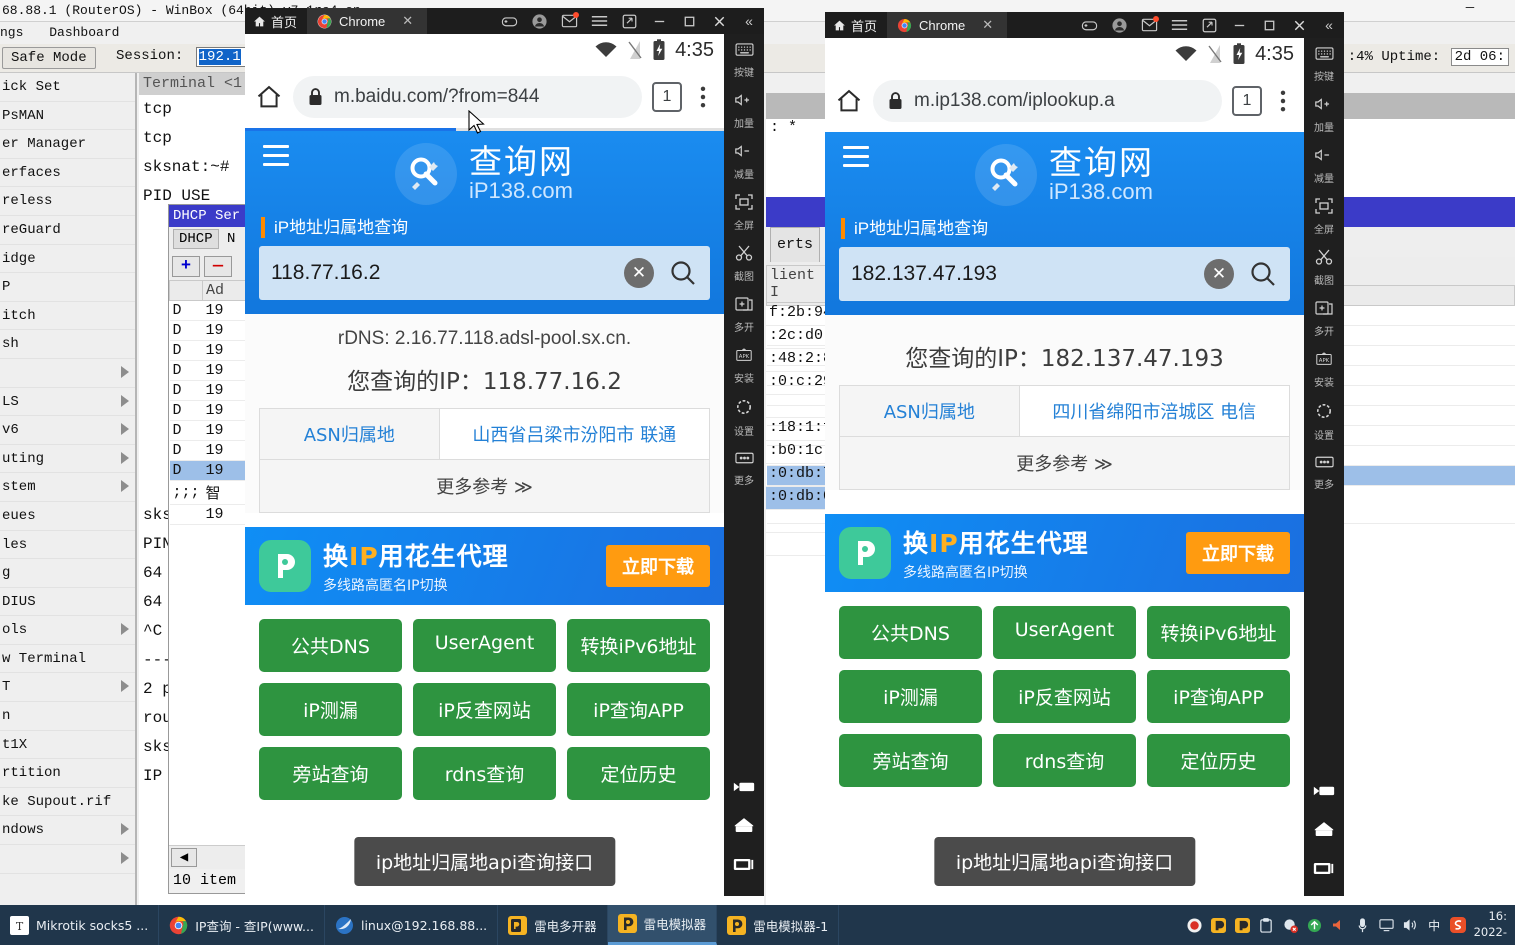  Describe the element at coordinates (749, 21) in the screenshot. I see `collapse-icon: «` at that location.